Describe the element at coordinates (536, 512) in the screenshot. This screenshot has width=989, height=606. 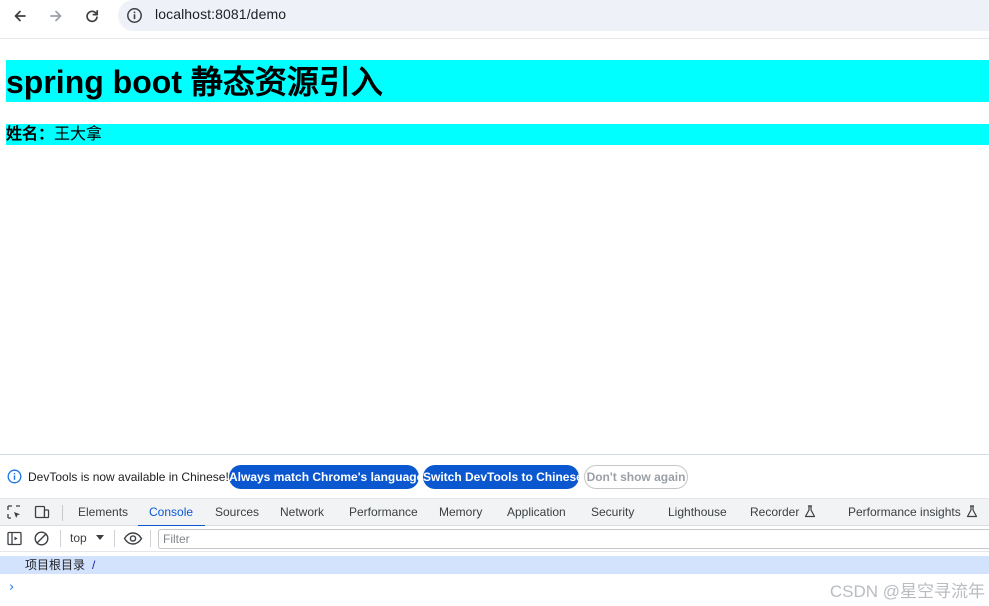
I see `tab-application: Application` at that location.